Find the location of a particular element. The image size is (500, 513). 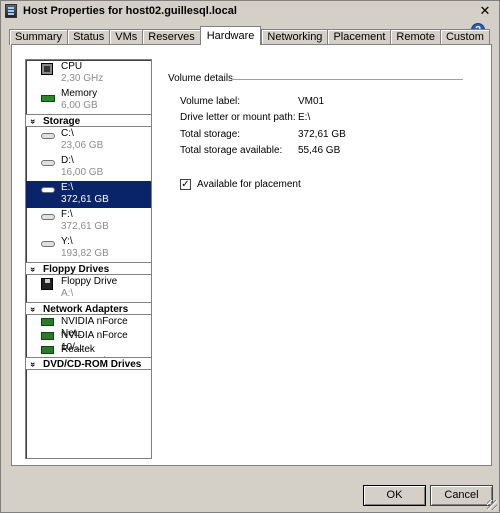

cpu-label: CPU is located at coordinates (72, 66).